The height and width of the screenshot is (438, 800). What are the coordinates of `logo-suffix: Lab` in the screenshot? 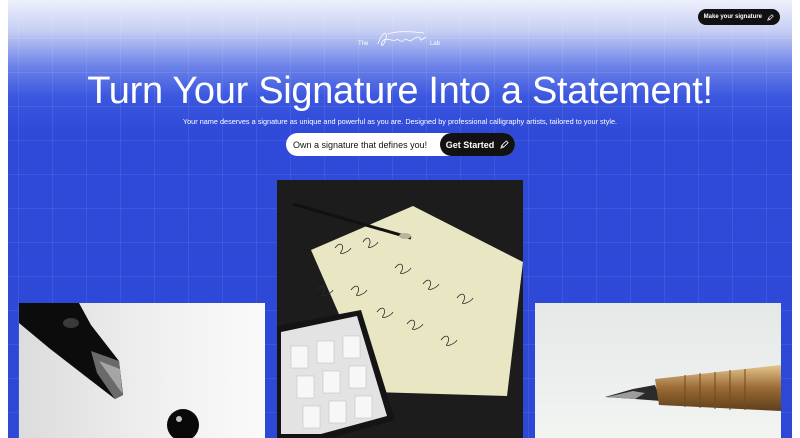 It's located at (435, 44).